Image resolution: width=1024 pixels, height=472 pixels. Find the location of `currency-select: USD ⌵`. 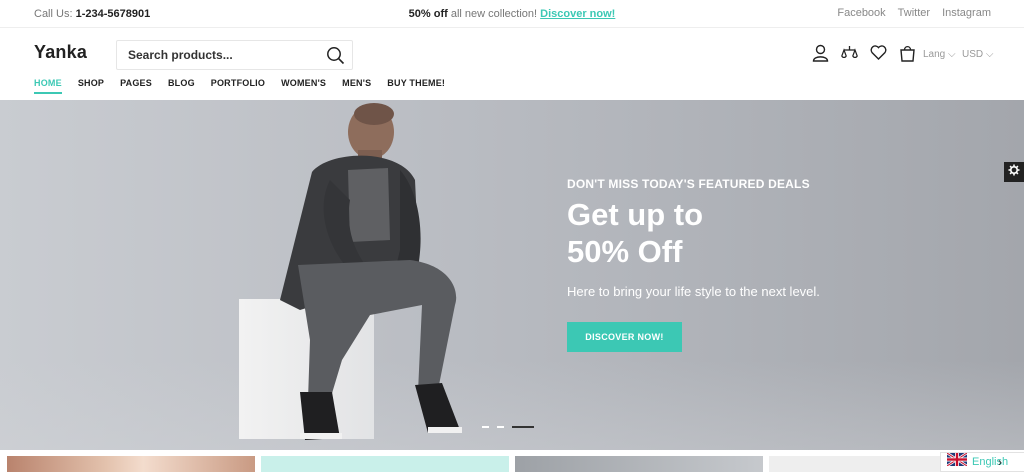

currency-select: USD ⌵ is located at coordinates (978, 54).